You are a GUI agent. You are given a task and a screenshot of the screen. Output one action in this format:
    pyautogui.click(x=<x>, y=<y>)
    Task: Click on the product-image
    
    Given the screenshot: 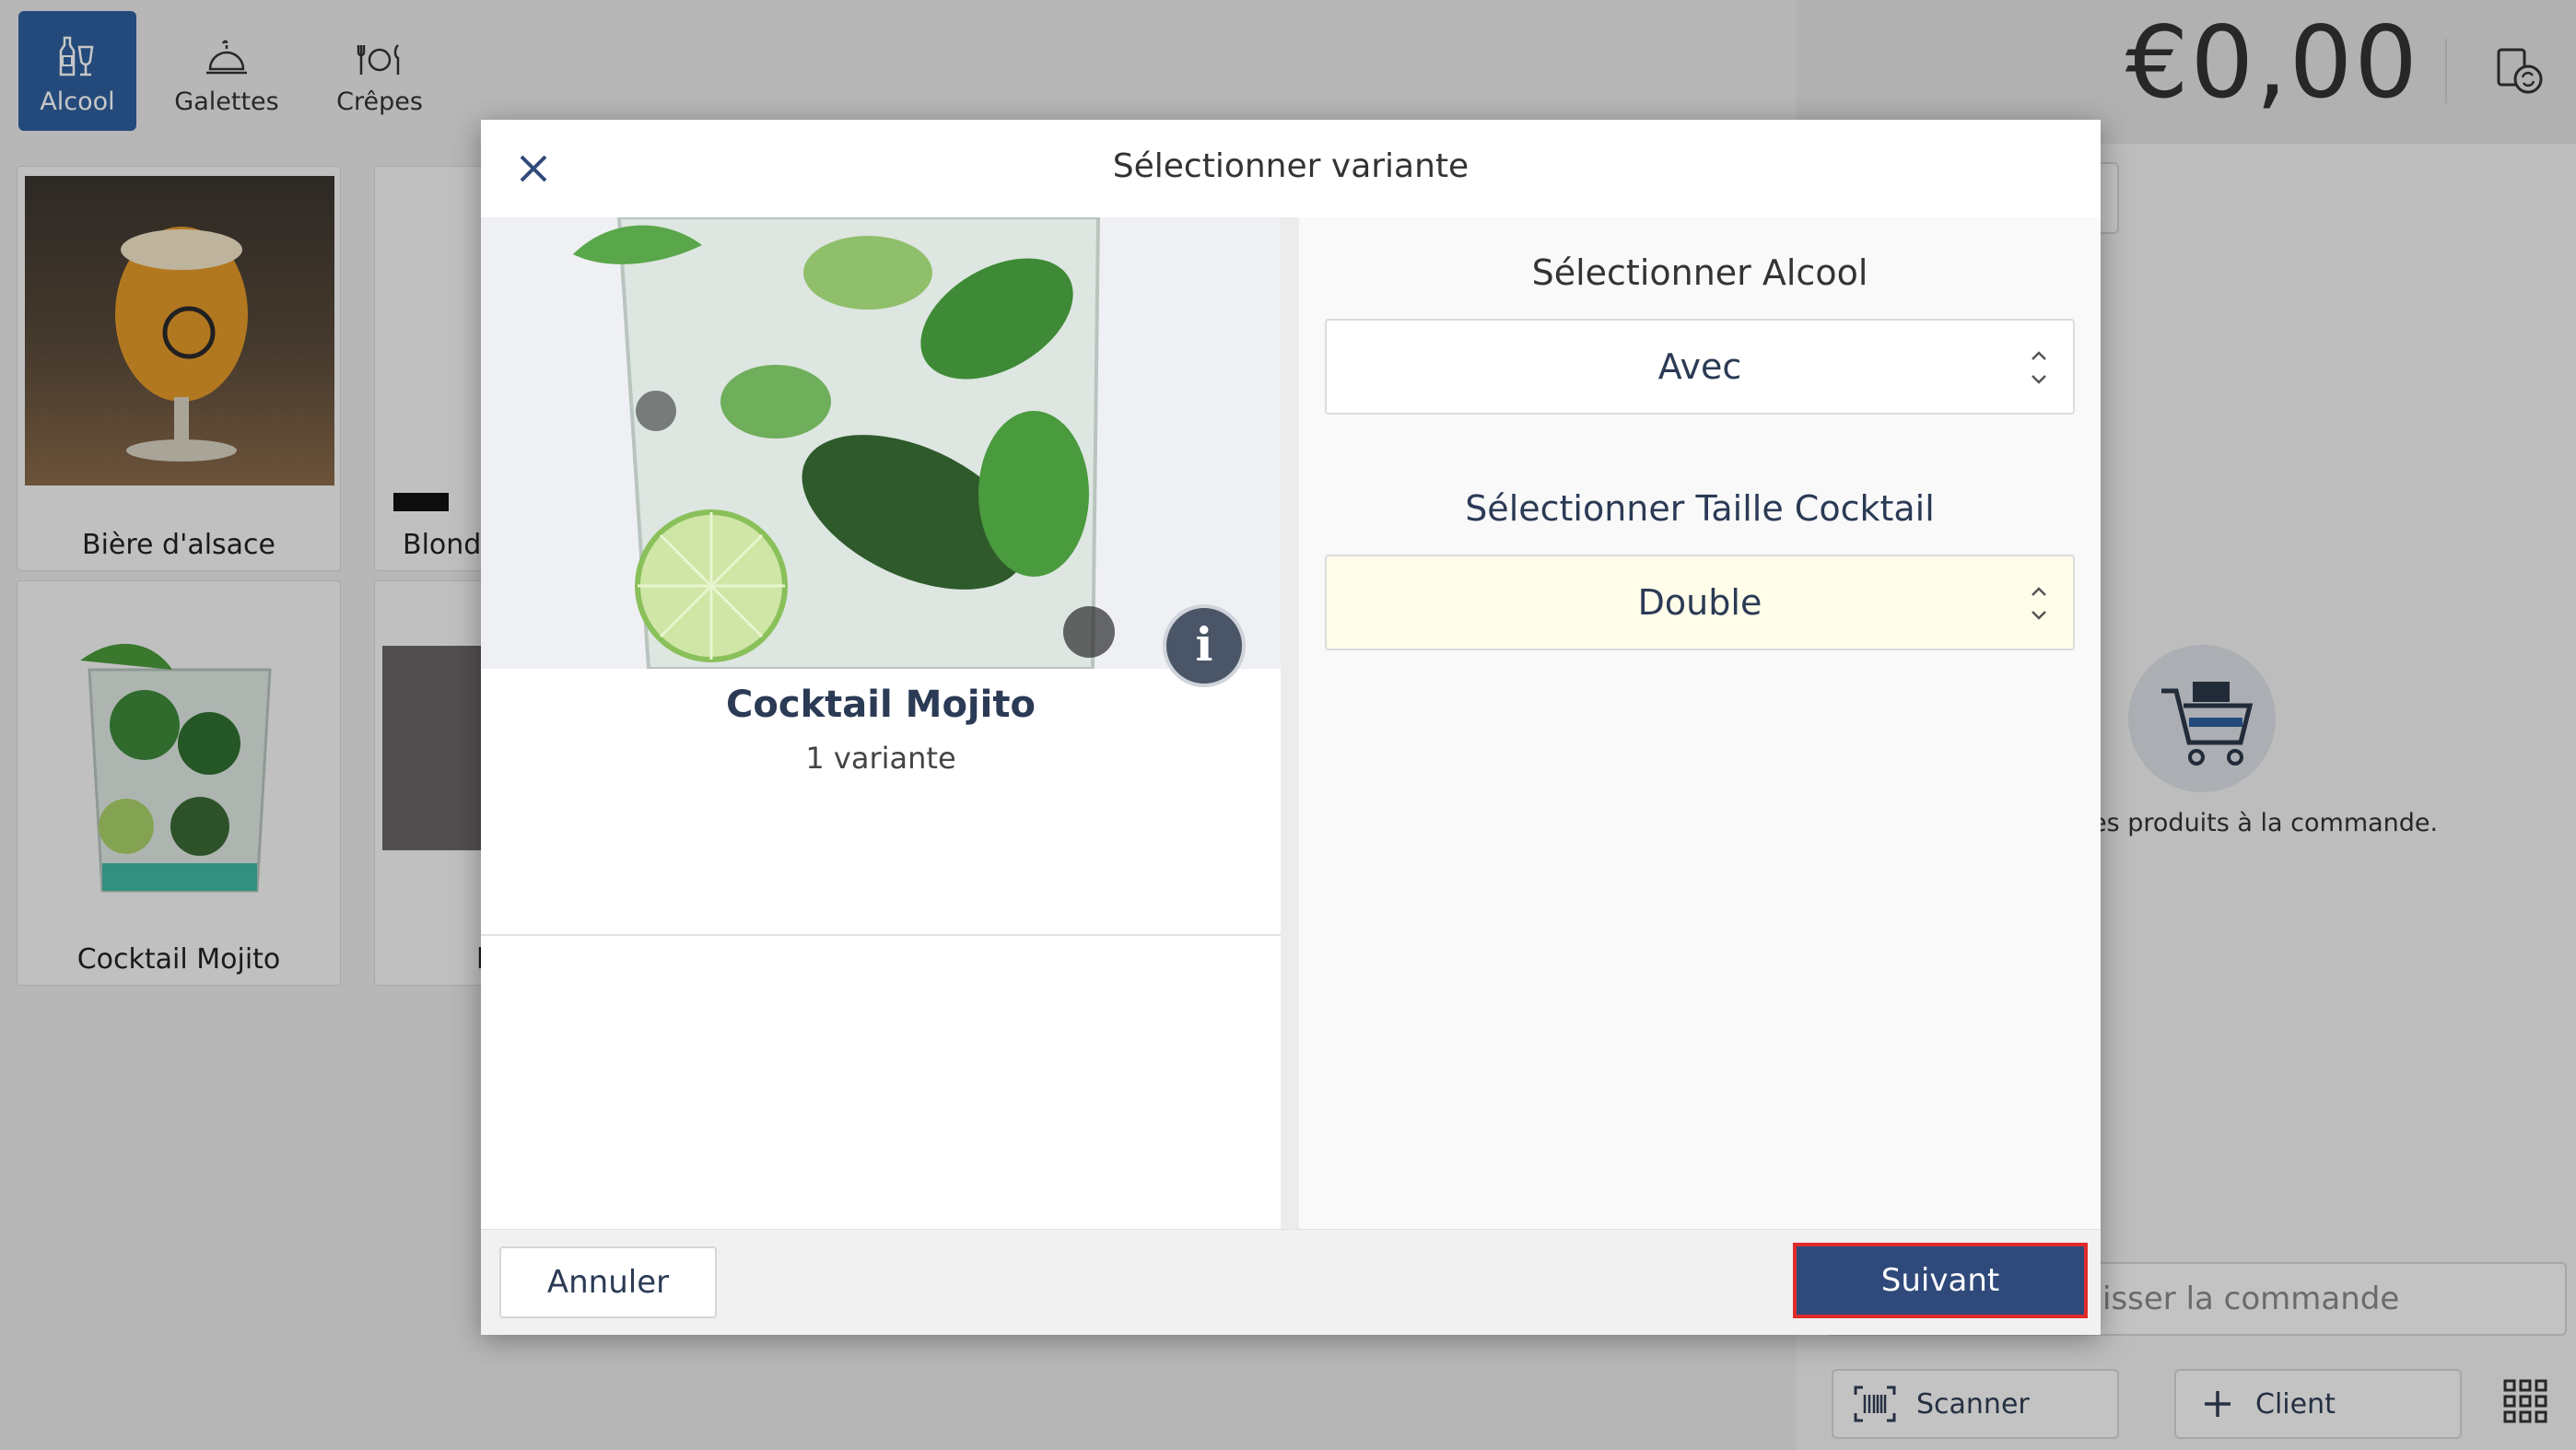 What is the action you would take?
    pyautogui.click(x=881, y=443)
    